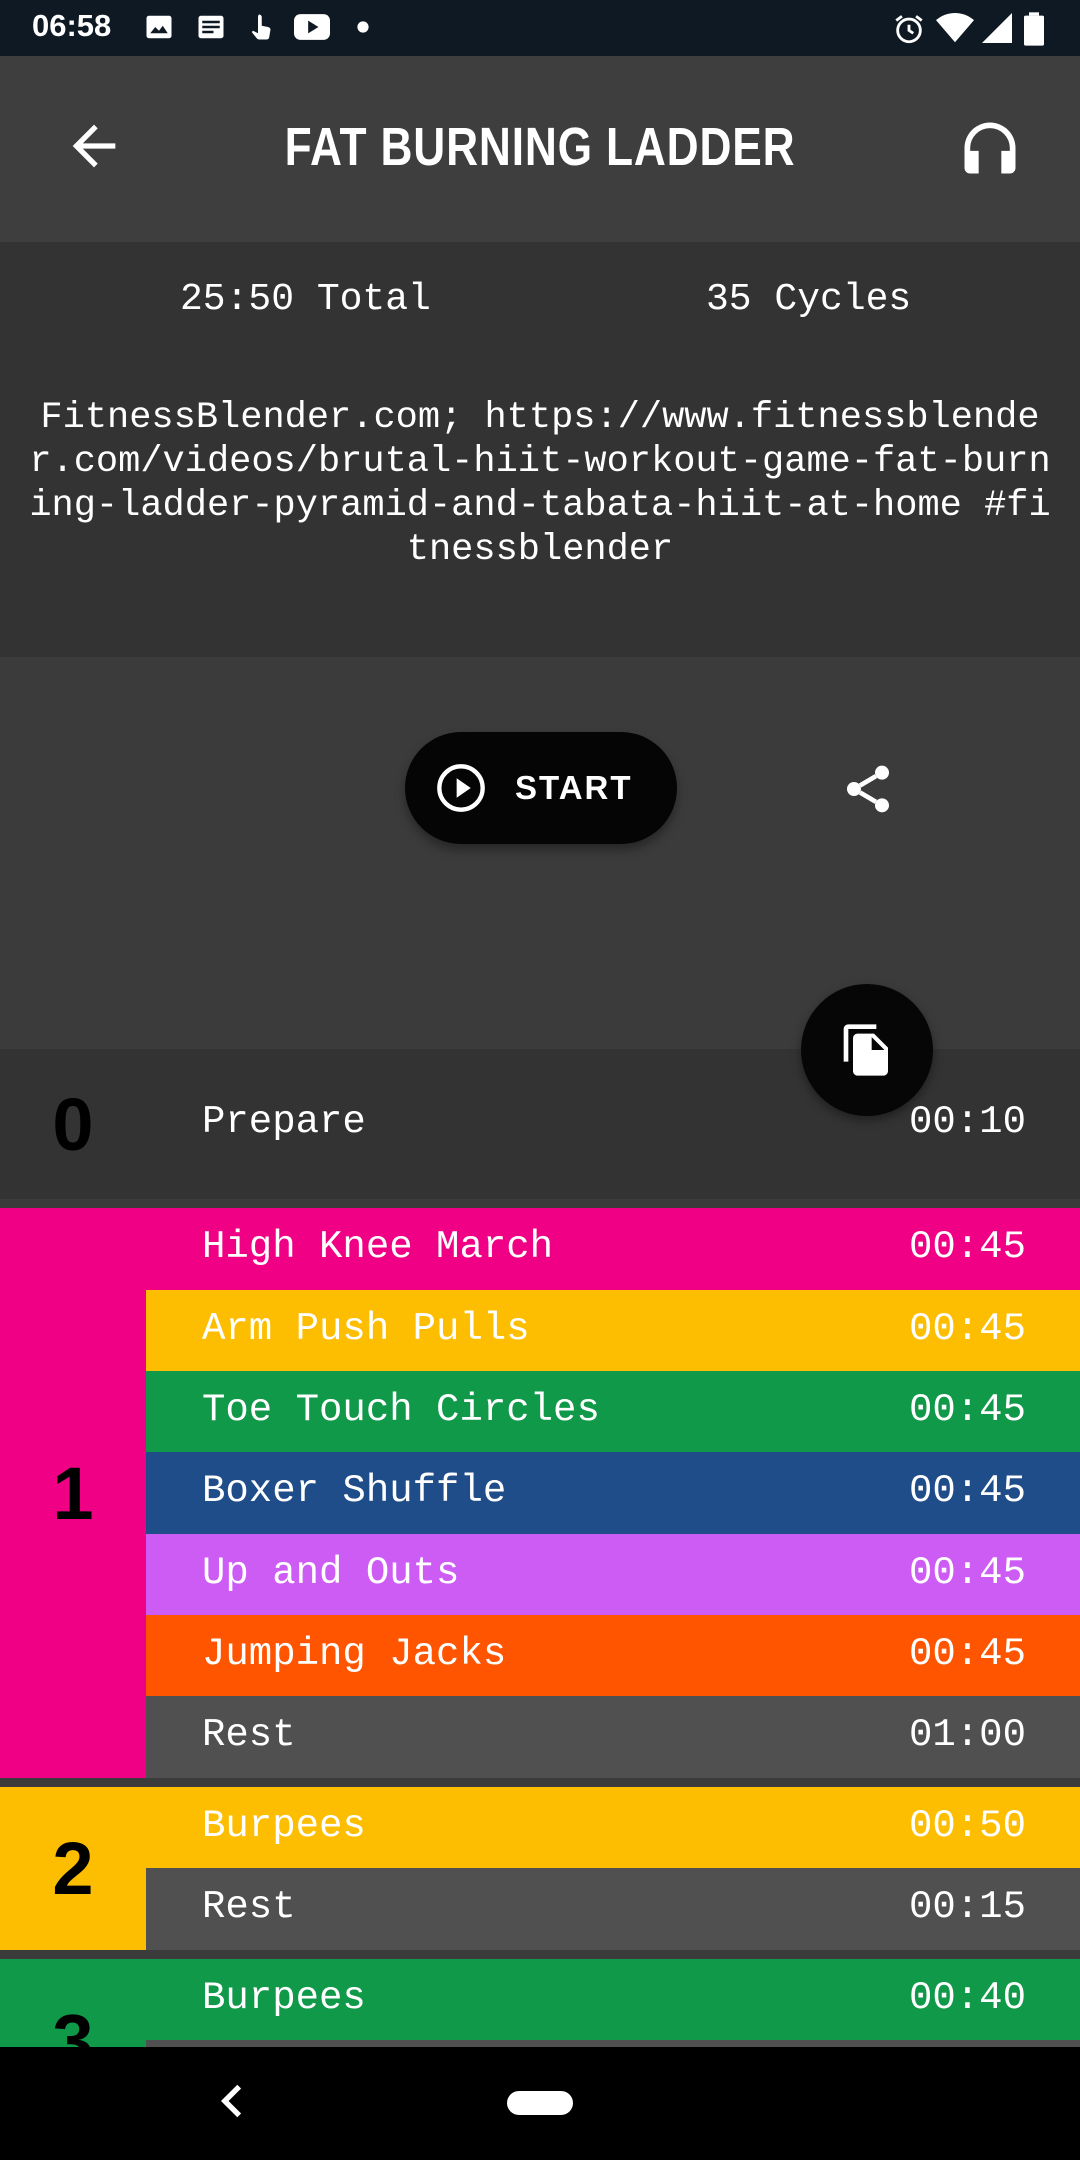 Image resolution: width=1080 pixels, height=2160 pixels. Describe the element at coordinates (967, 1998) in the screenshot. I see `interval-duration: 00:40` at that location.